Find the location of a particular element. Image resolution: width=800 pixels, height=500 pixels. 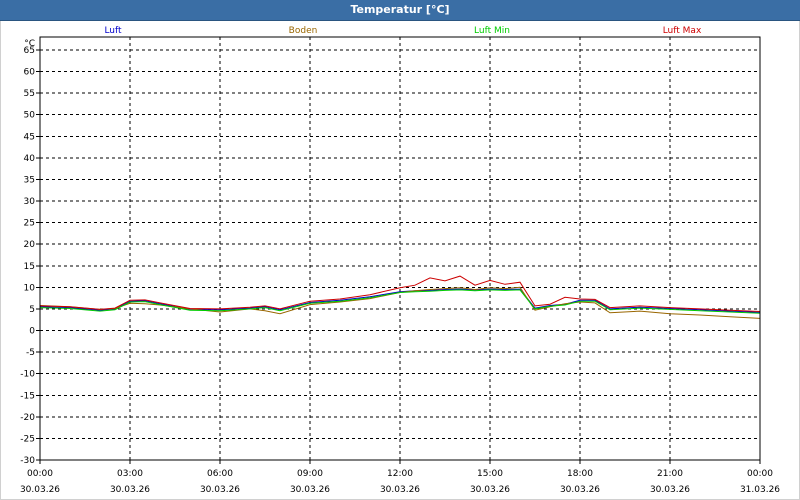

y-tick-label: 20 is located at coordinates (30, 245).